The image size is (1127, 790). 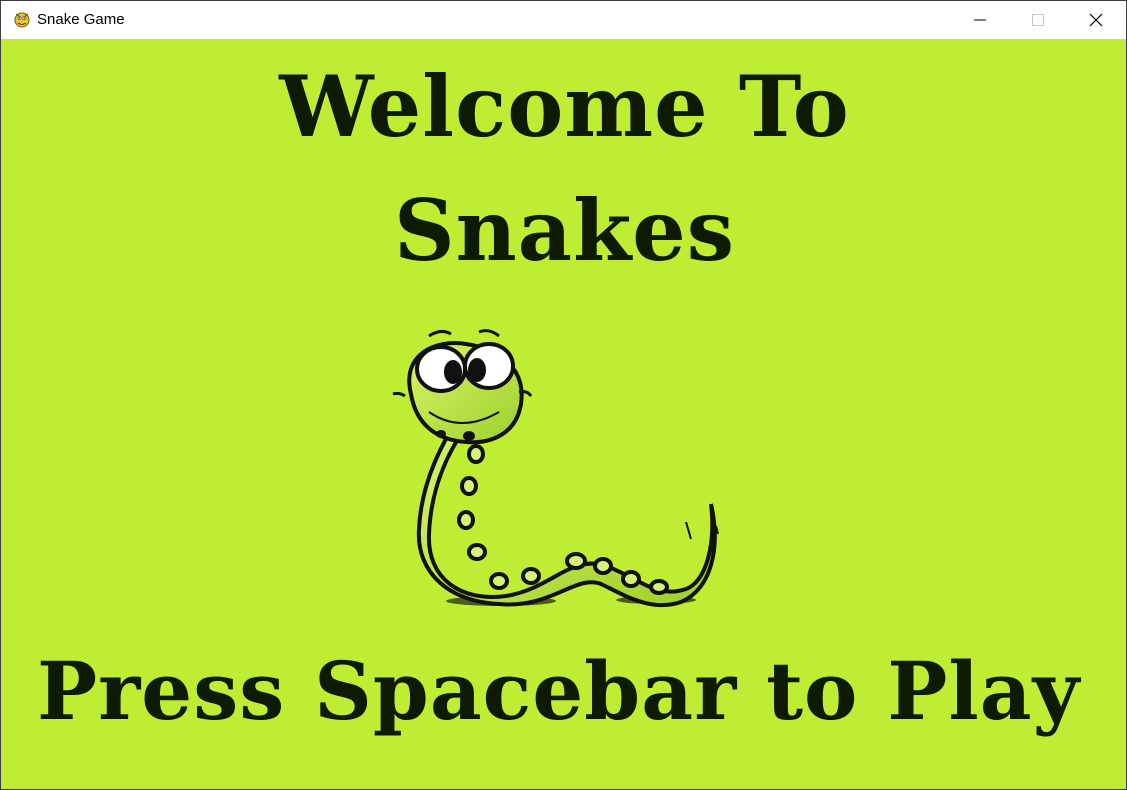 What do you see at coordinates (564, 106) in the screenshot?
I see `welcome-title-line1: Welcome To` at bounding box center [564, 106].